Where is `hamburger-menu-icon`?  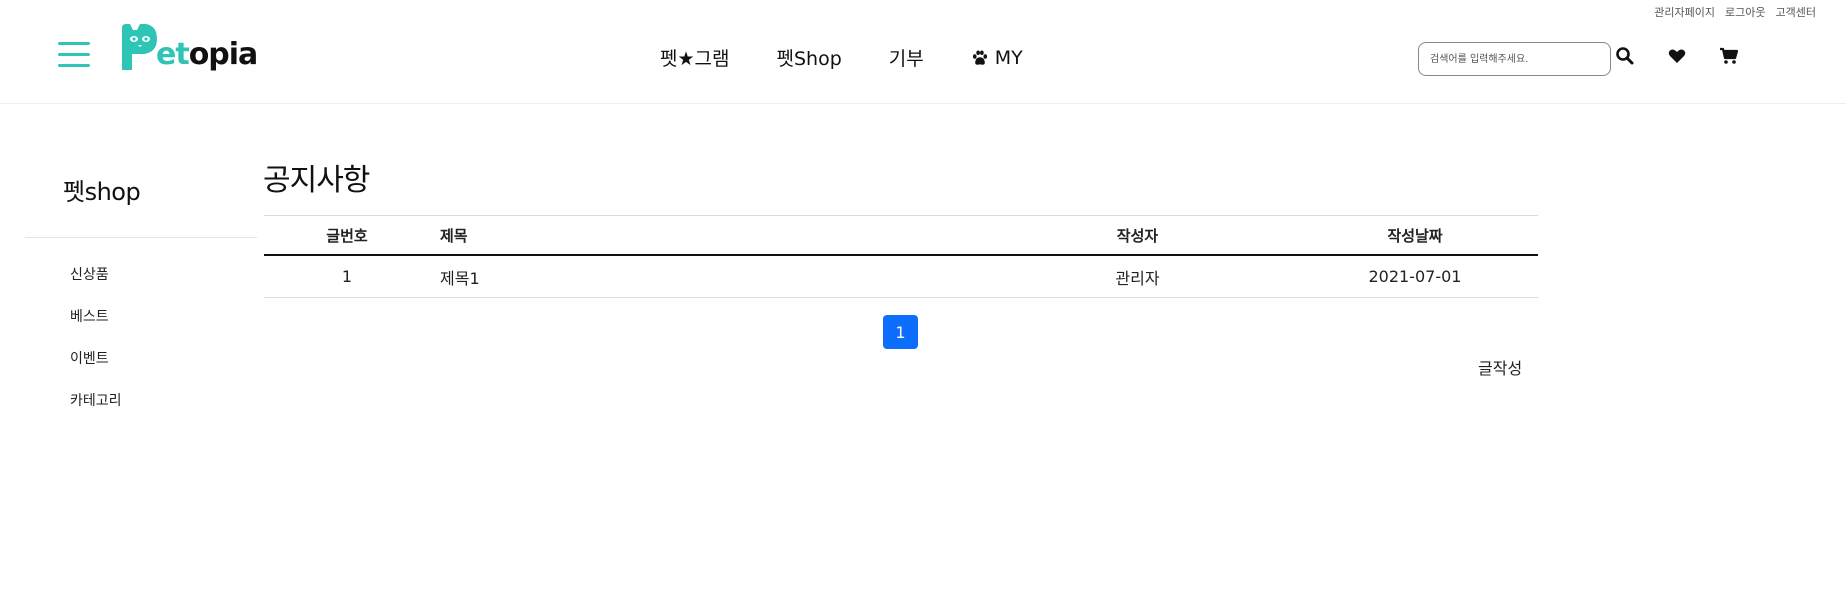
hamburger-menu-icon is located at coordinates (74, 56).